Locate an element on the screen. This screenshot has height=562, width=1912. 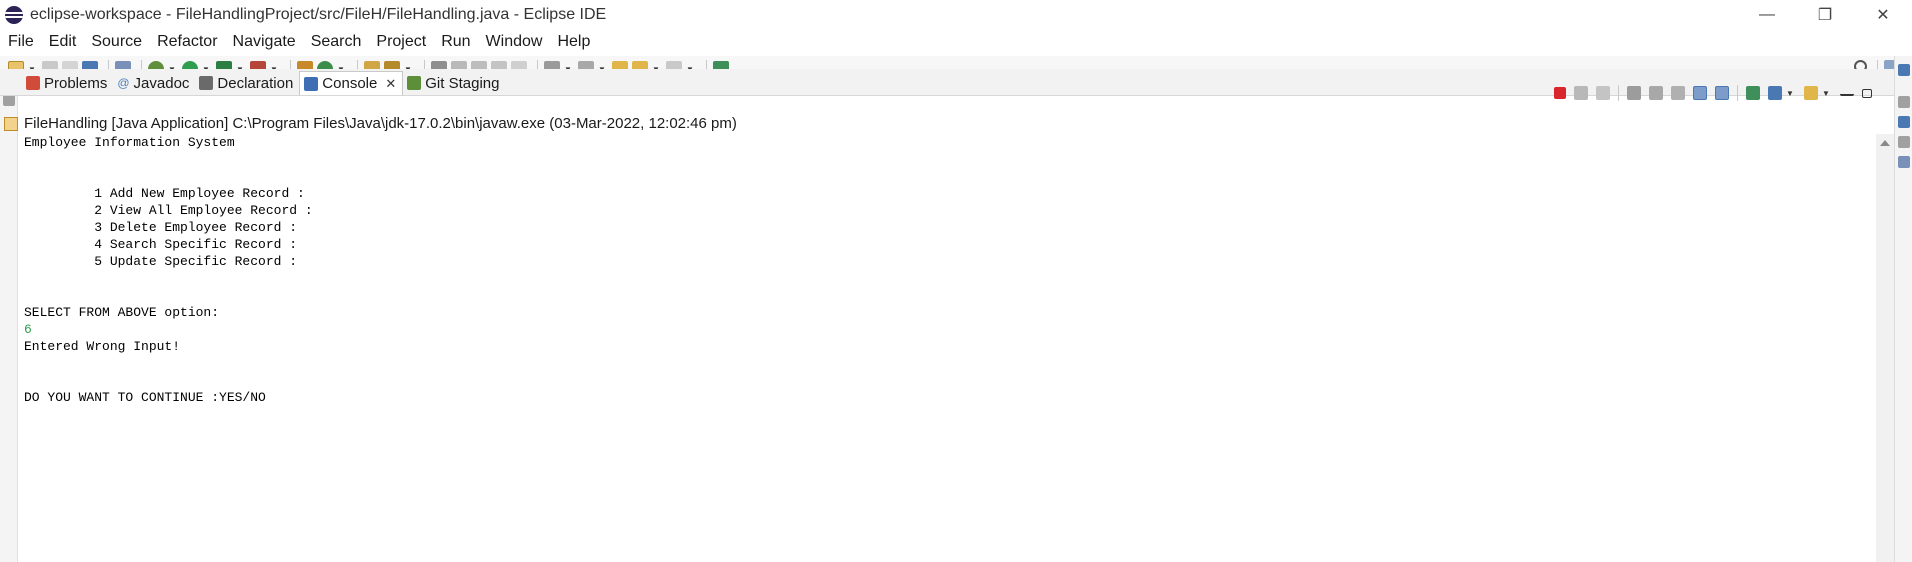
menu-run: Run is located at coordinates (455, 42).